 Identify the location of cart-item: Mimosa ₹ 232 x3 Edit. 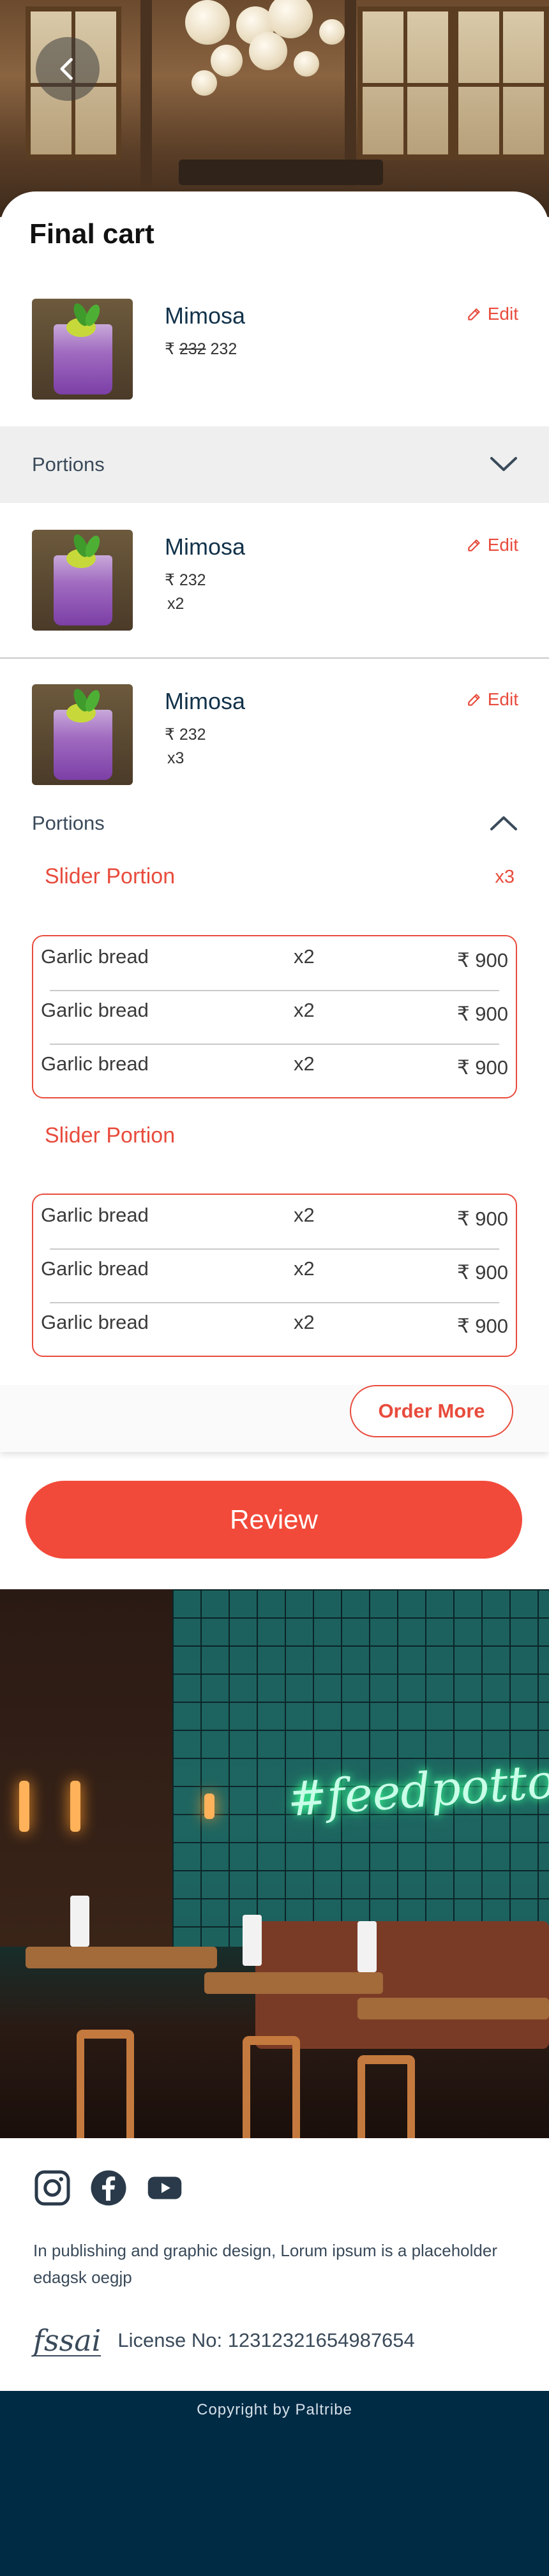
(274, 738).